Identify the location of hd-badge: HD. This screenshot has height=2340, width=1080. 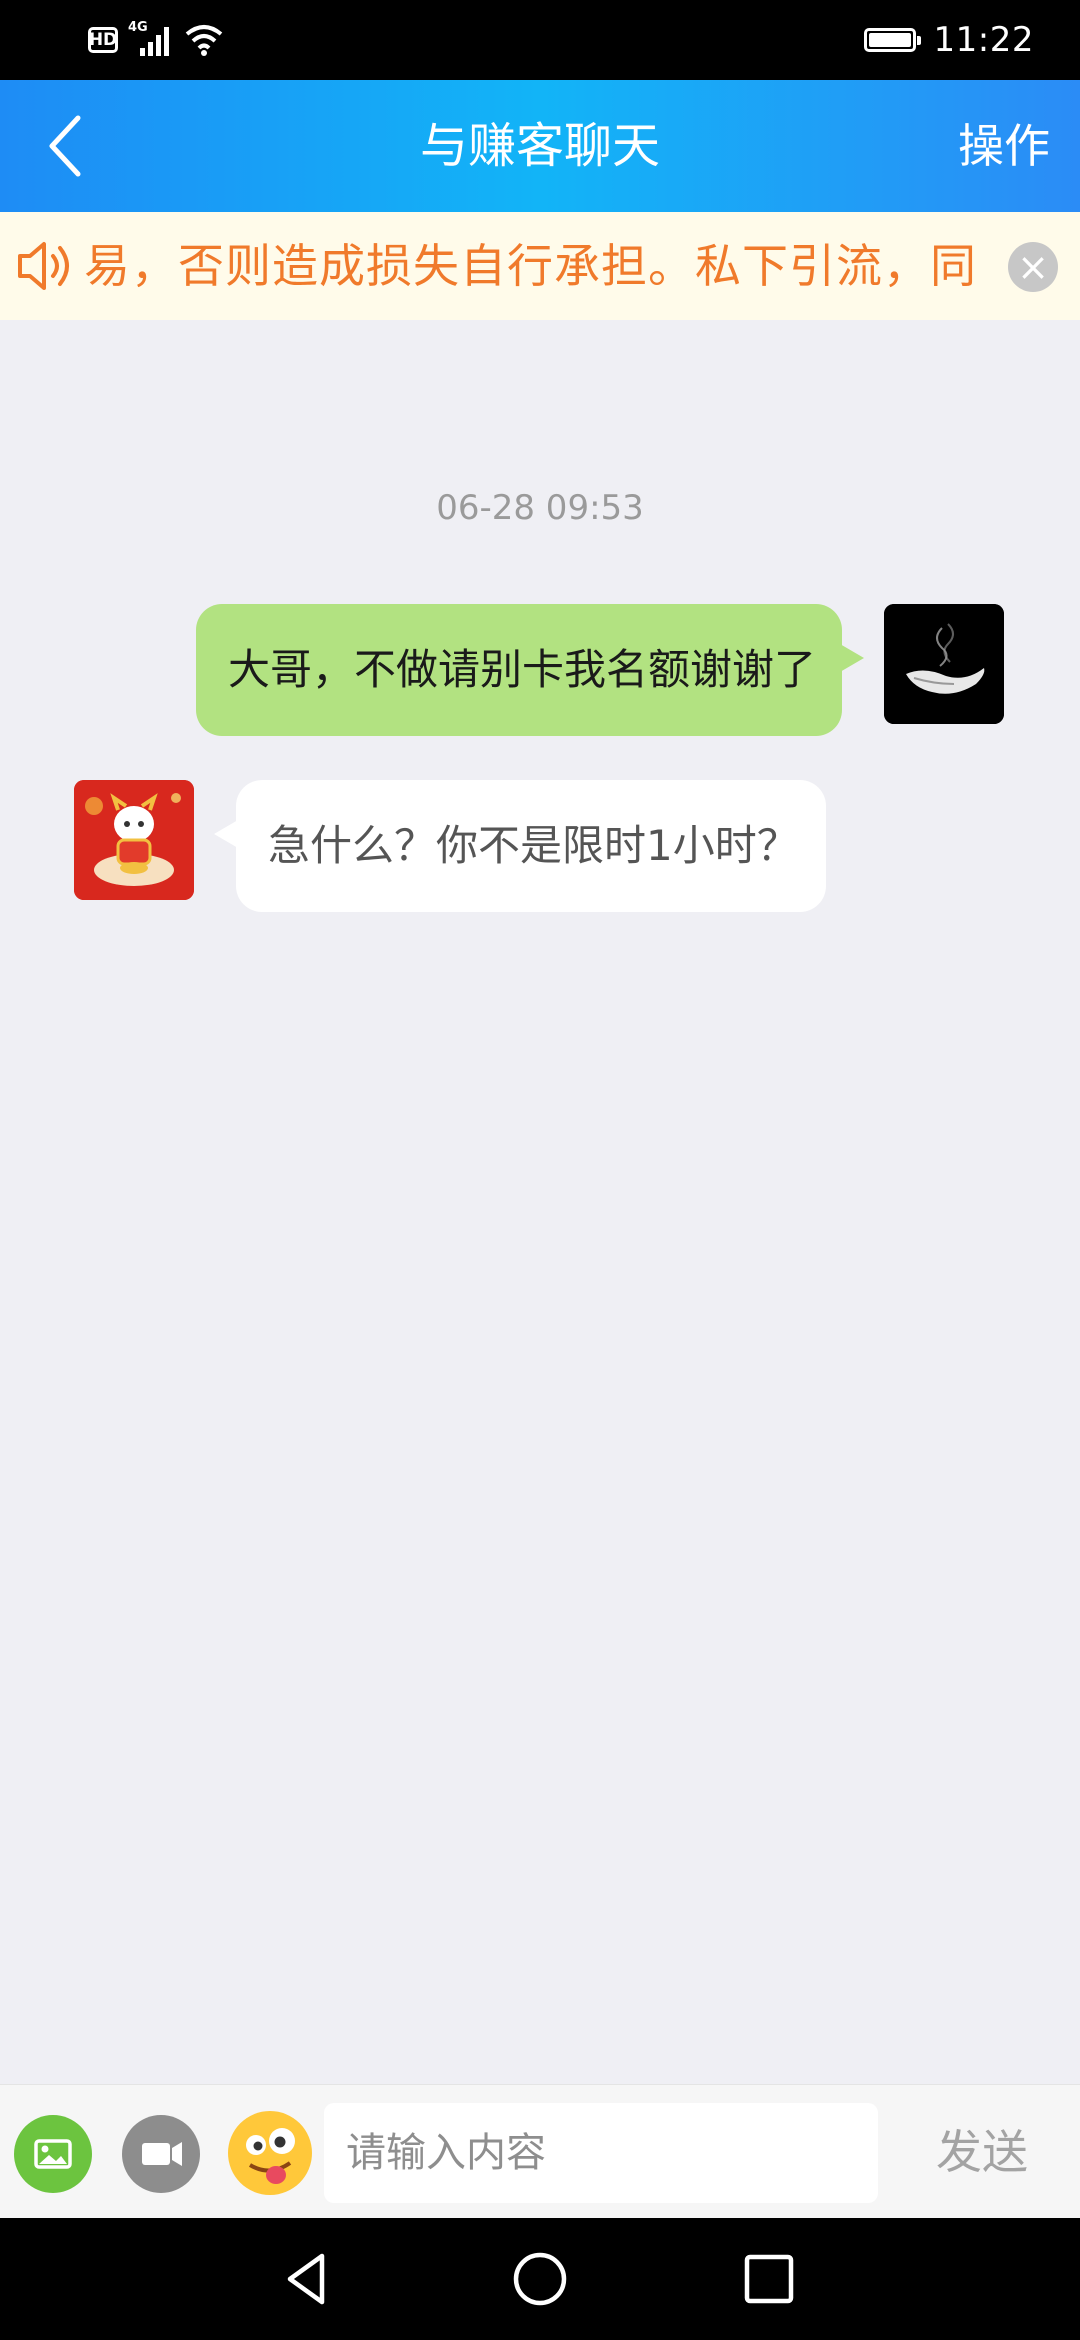
(103, 40).